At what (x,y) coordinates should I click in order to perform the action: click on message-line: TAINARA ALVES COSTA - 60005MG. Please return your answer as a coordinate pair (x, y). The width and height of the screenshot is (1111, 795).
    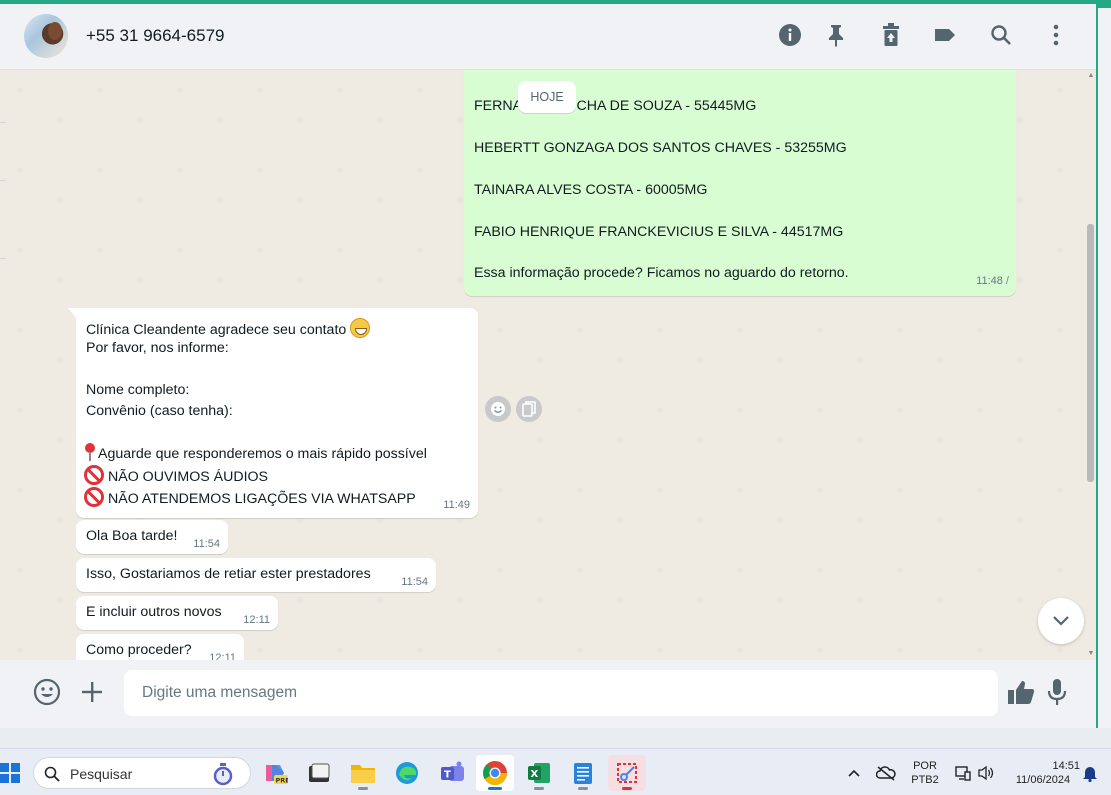
    Looking at the image, I should click on (591, 190).